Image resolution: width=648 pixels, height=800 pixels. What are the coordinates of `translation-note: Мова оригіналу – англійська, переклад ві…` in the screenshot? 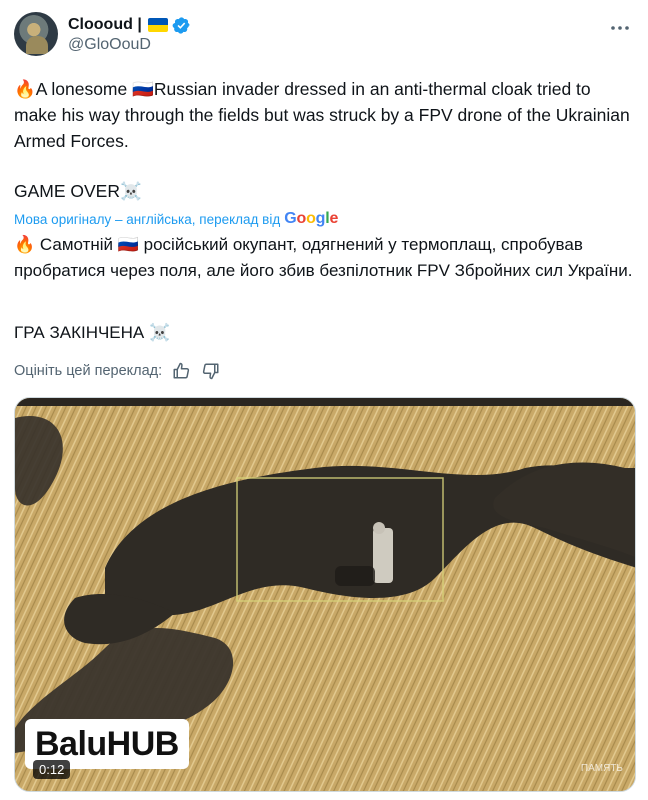 It's located at (176, 219).